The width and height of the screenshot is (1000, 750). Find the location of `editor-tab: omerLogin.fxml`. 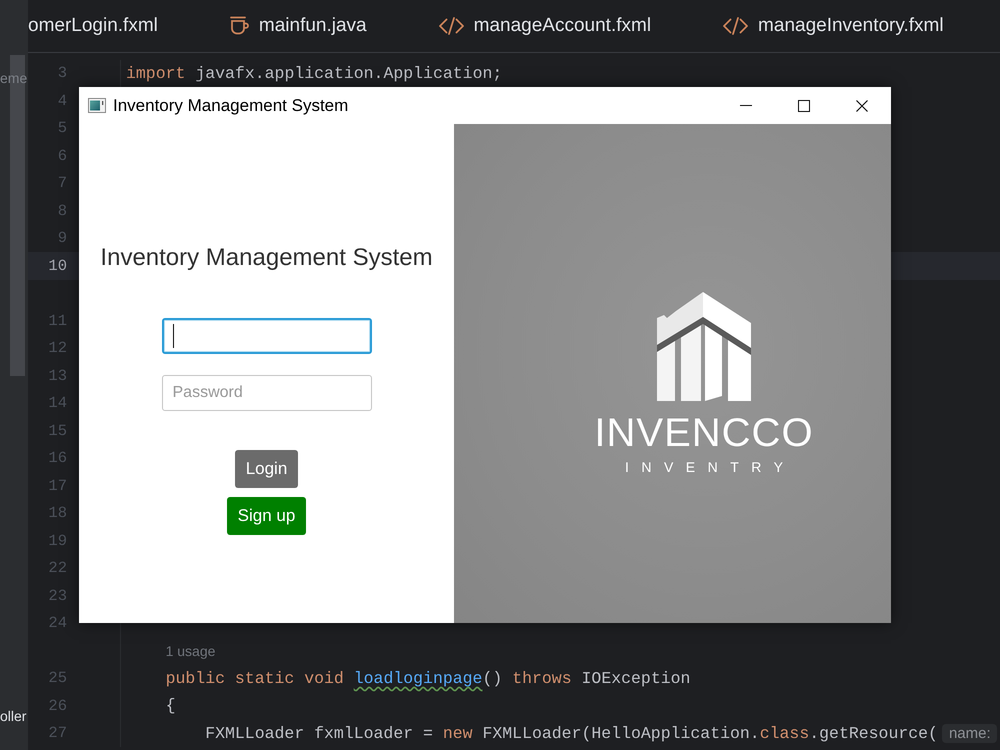

editor-tab: omerLogin.fxml is located at coordinates (93, 26).